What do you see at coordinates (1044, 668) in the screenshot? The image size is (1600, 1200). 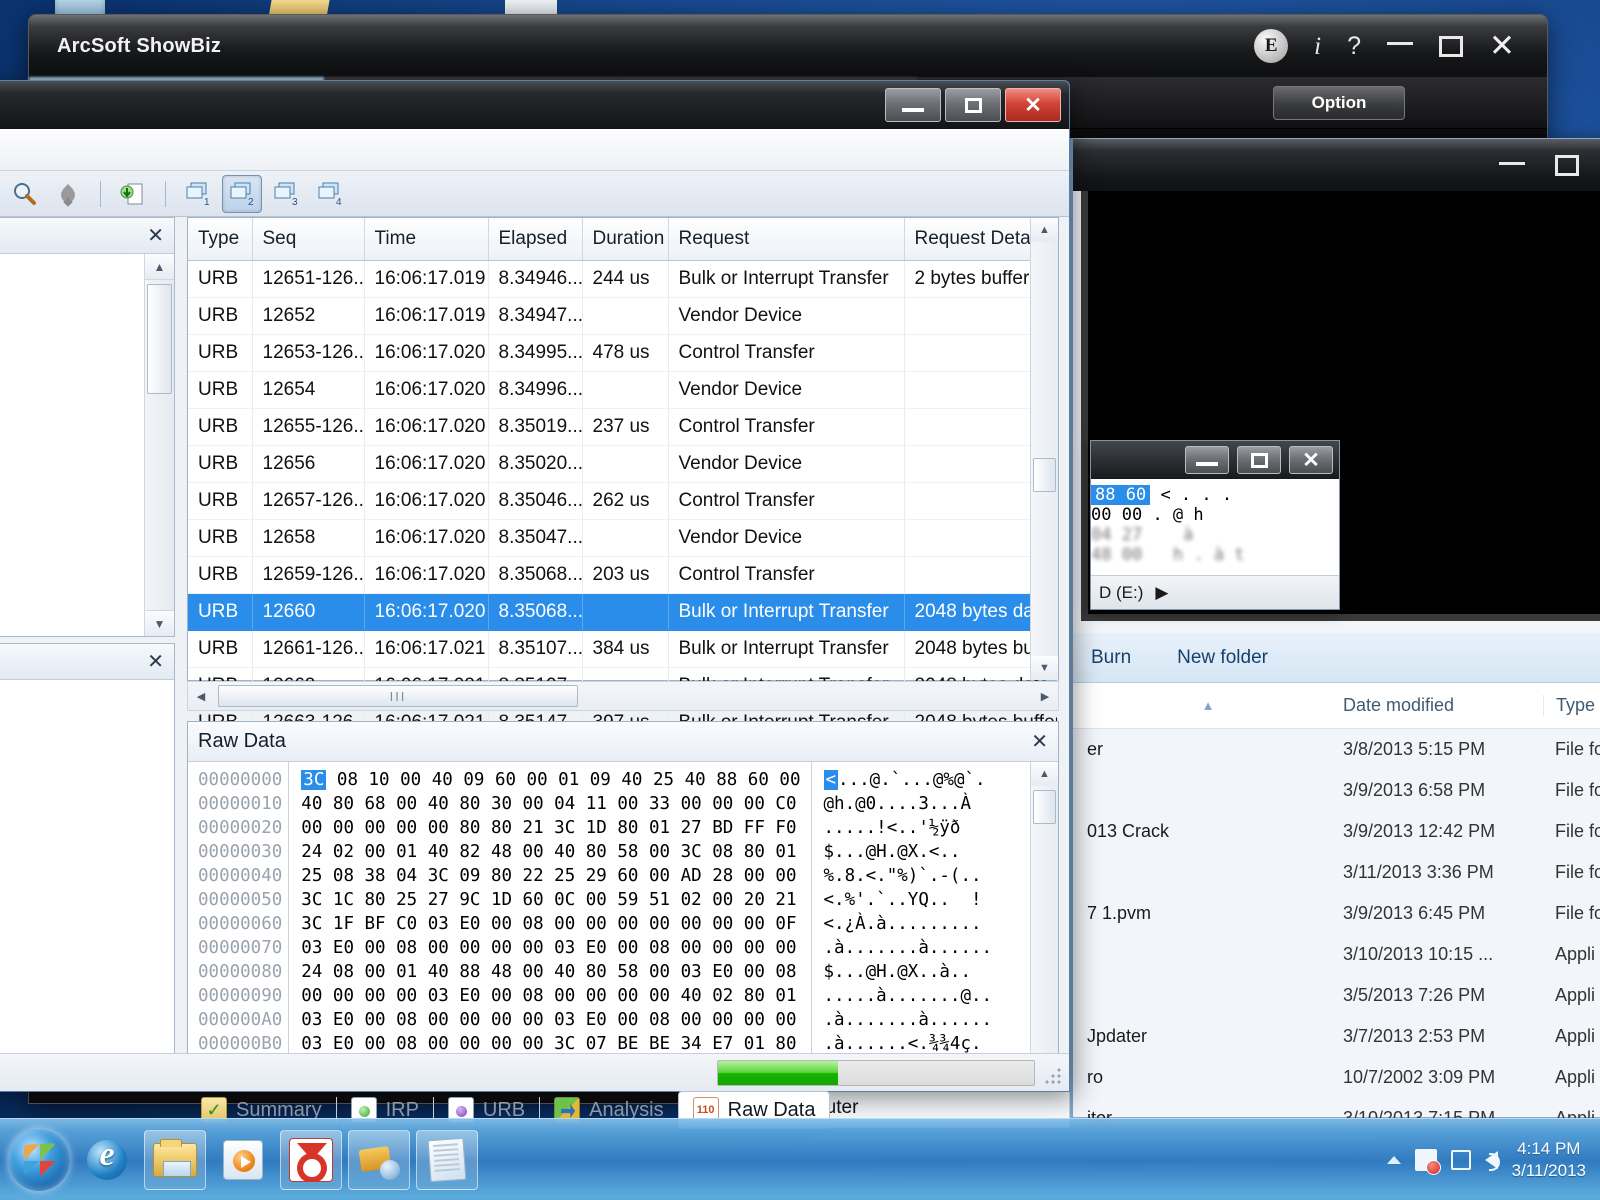 I see `scroll-down-icon: ▼` at bounding box center [1044, 668].